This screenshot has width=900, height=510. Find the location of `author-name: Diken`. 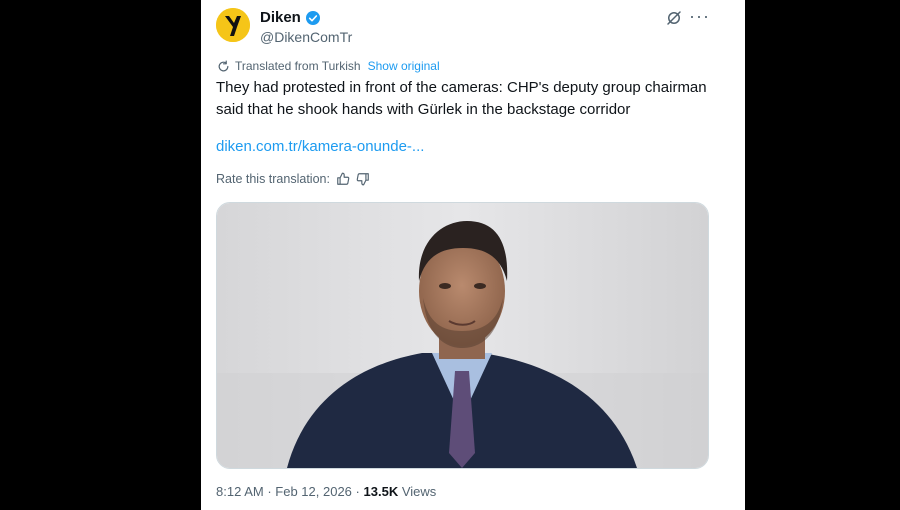

author-name: Diken is located at coordinates (280, 17).